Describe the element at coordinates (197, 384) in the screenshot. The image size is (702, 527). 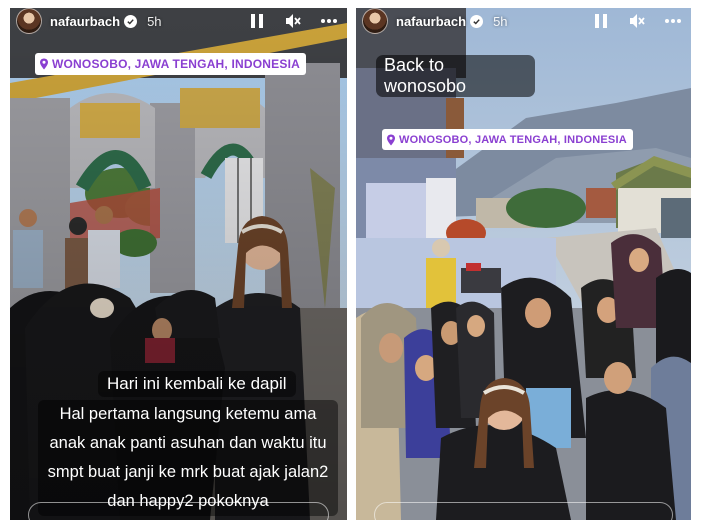
I see `caption-title: Hari ini kembali ke dapil` at that location.